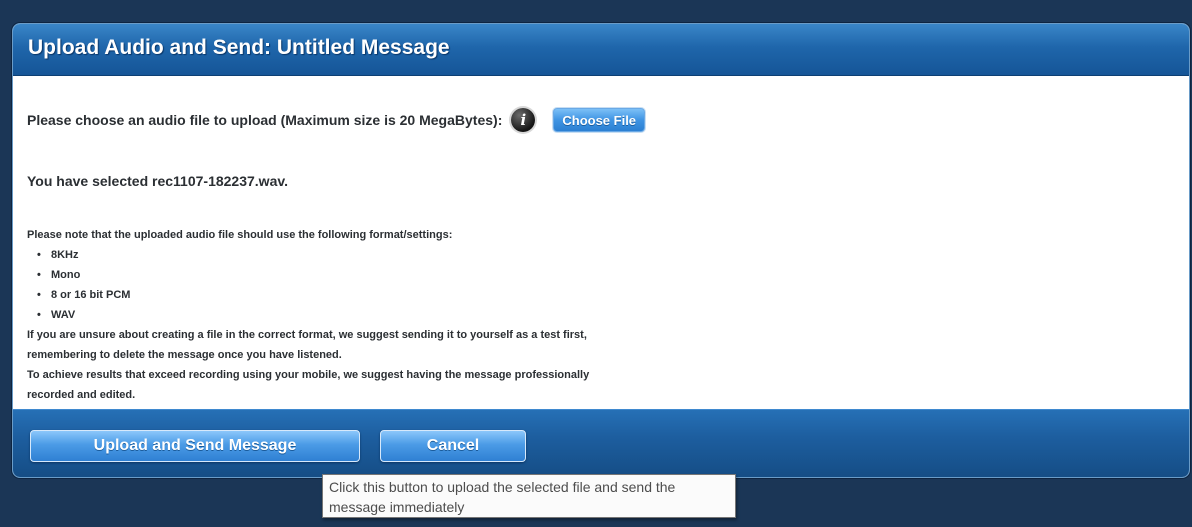  I want to click on cancel-button: Cancel, so click(453, 446).